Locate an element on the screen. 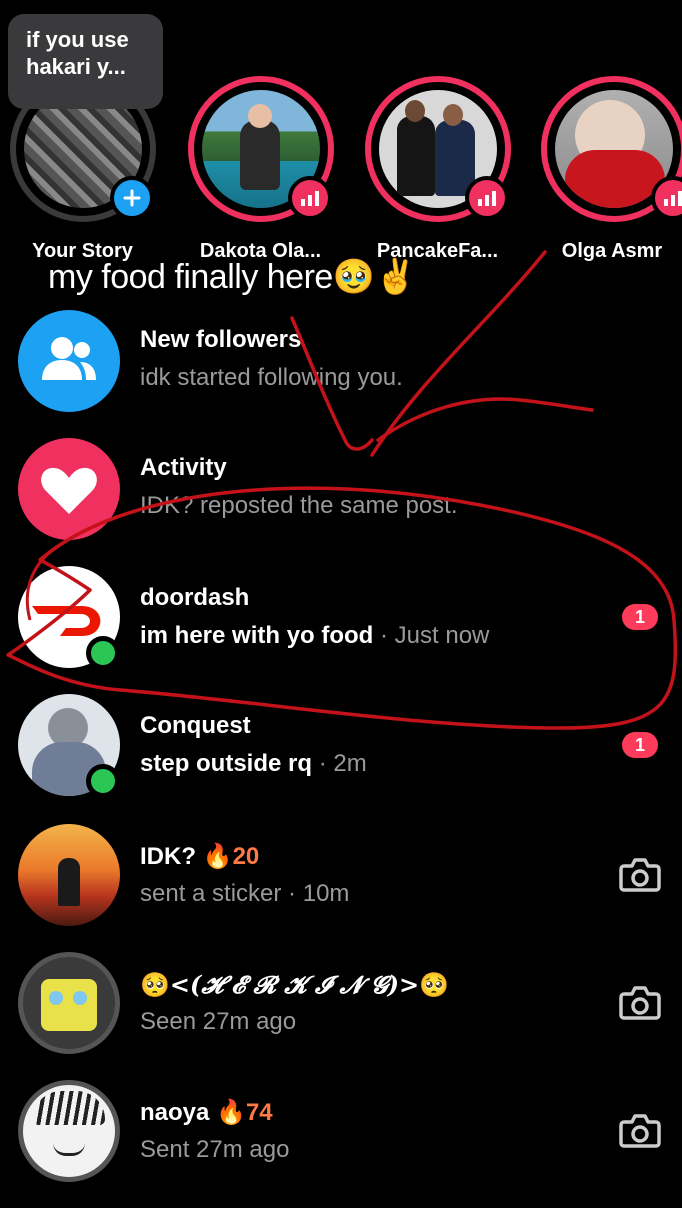  streak-count: 20 is located at coordinates (246, 856).